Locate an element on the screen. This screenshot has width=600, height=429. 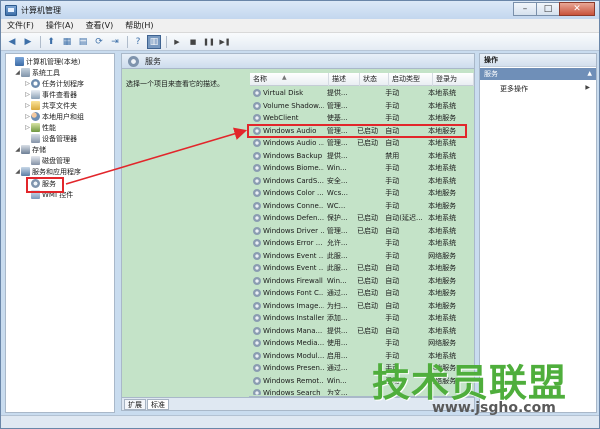
tree-item-root: 计算机管理(本地) is located at coordinates (44, 61).